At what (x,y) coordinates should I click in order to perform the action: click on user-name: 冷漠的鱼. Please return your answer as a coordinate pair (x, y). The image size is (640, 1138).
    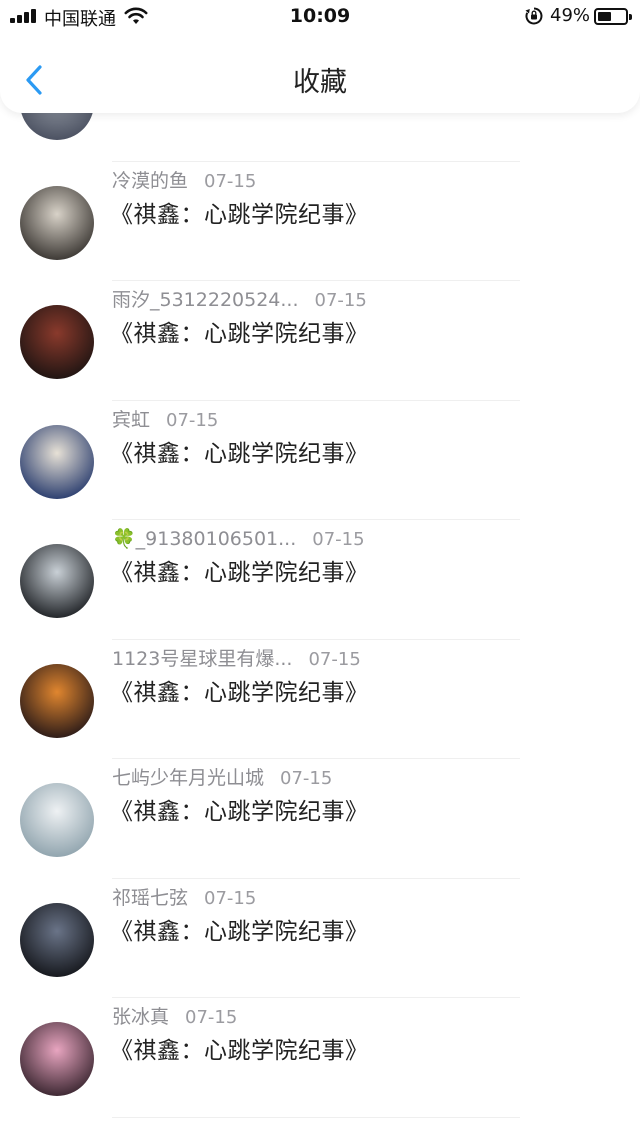
    Looking at the image, I should click on (150, 180).